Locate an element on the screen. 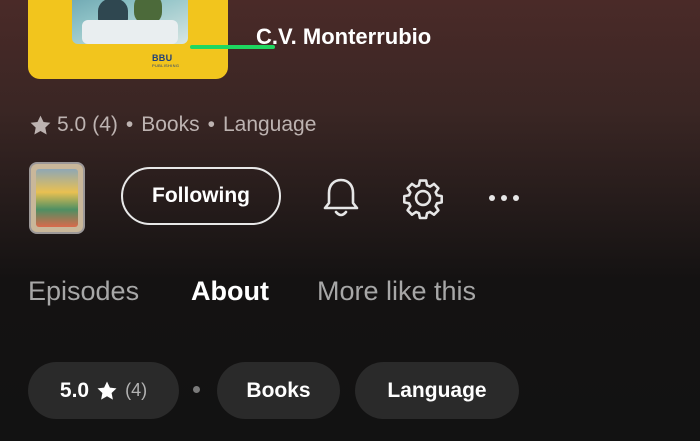 This screenshot has height=441, width=700. meta-rating: 5.0 is located at coordinates (72, 124).